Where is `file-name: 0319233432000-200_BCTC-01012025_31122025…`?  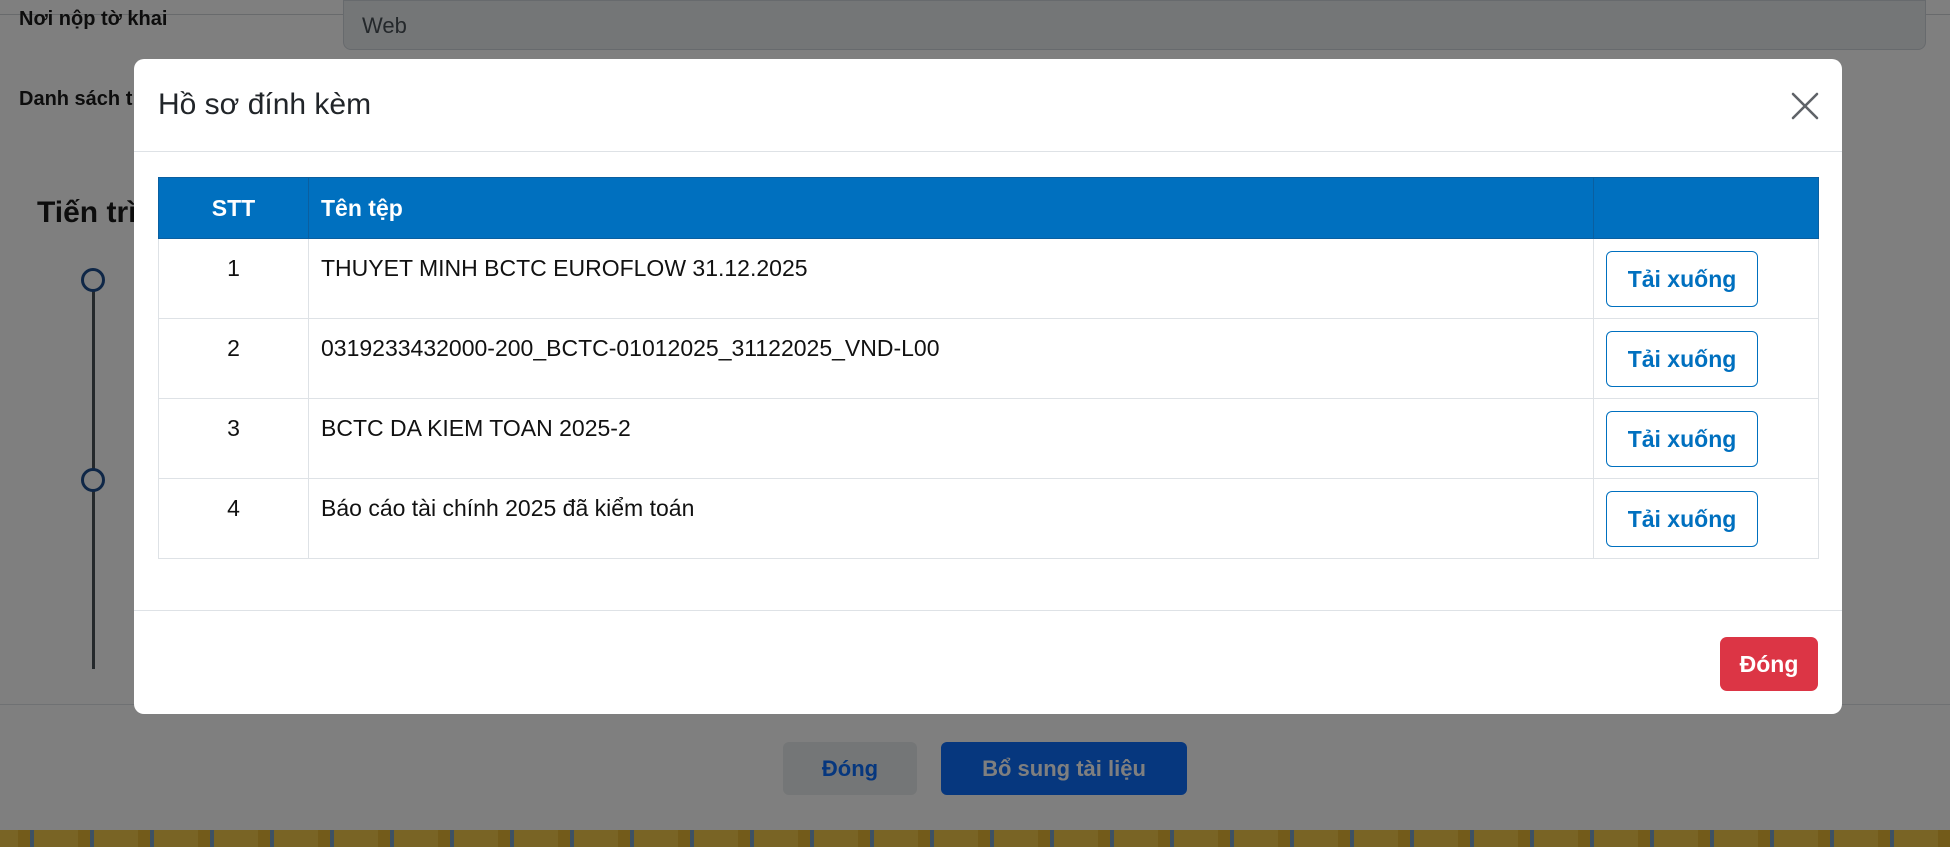
file-name: 0319233432000-200_BCTC-01012025_31122025… is located at coordinates (951, 358).